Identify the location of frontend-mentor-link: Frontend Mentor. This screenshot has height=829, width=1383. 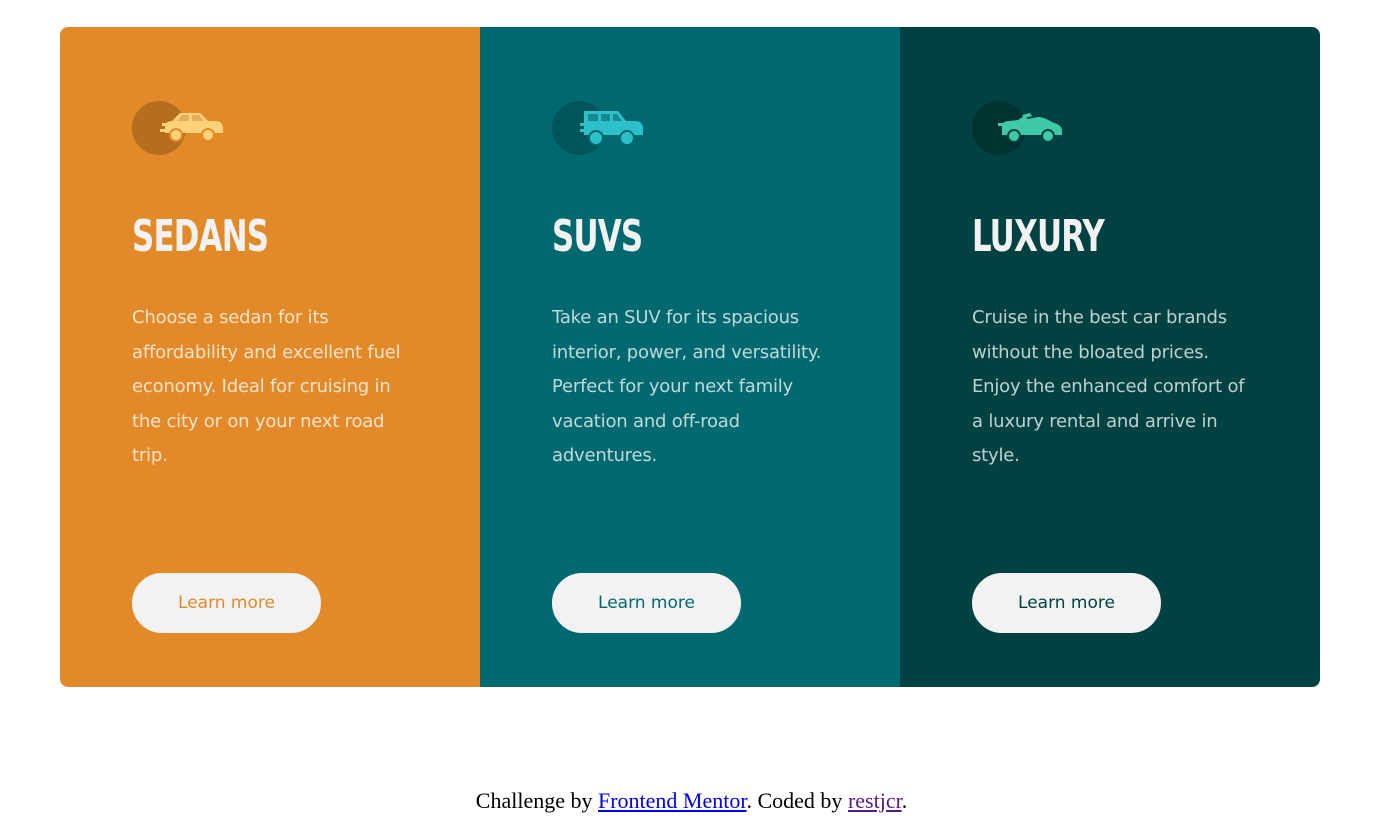
(672, 800).